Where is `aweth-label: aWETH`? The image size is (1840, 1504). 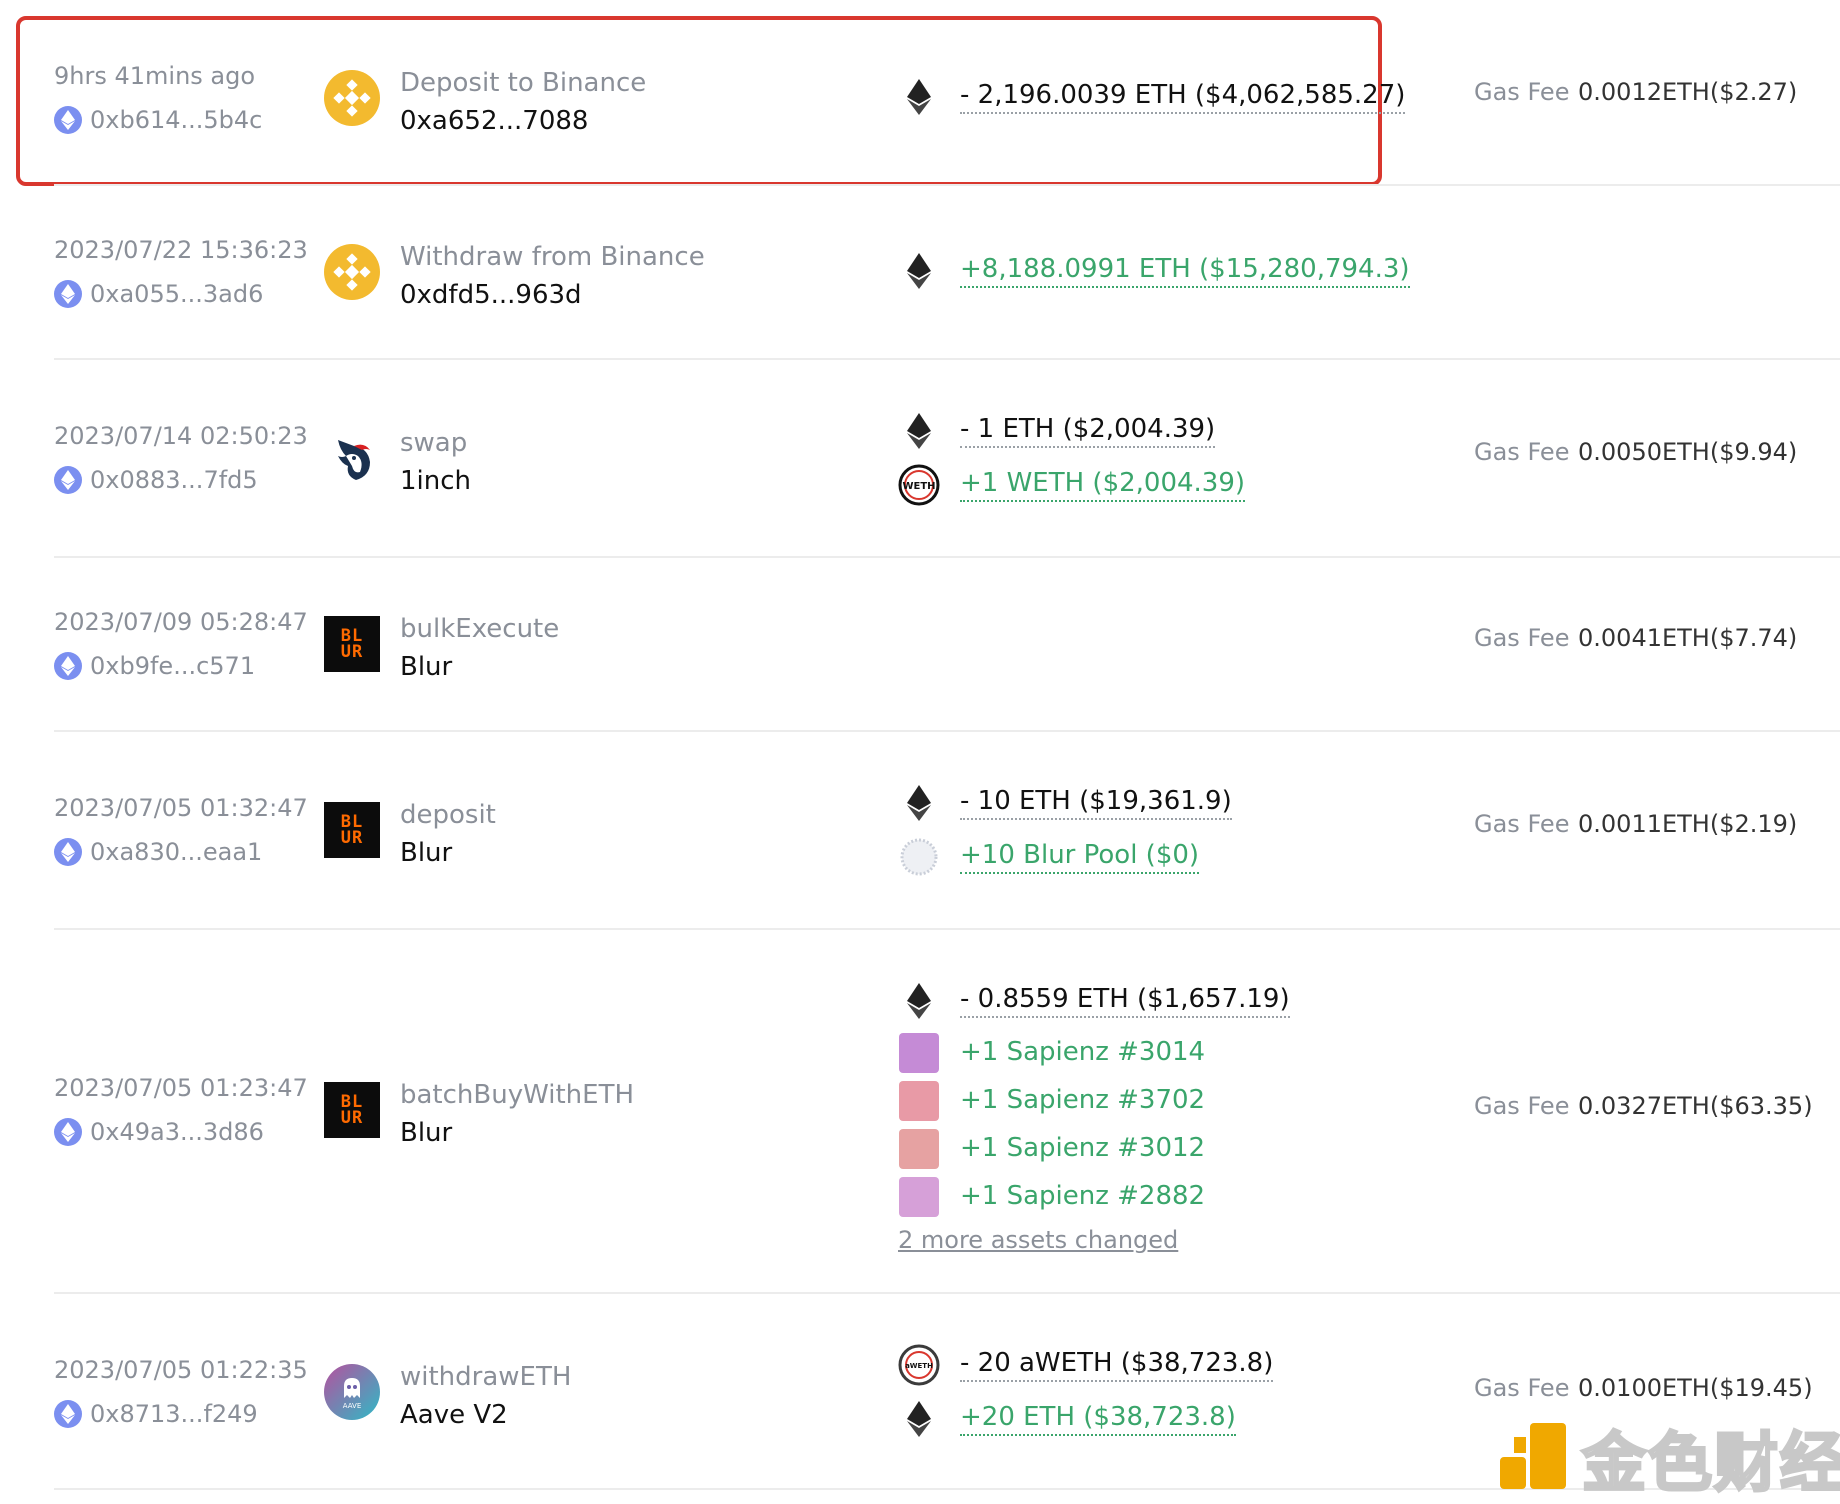 aweth-label: aWETH is located at coordinates (919, 1366).